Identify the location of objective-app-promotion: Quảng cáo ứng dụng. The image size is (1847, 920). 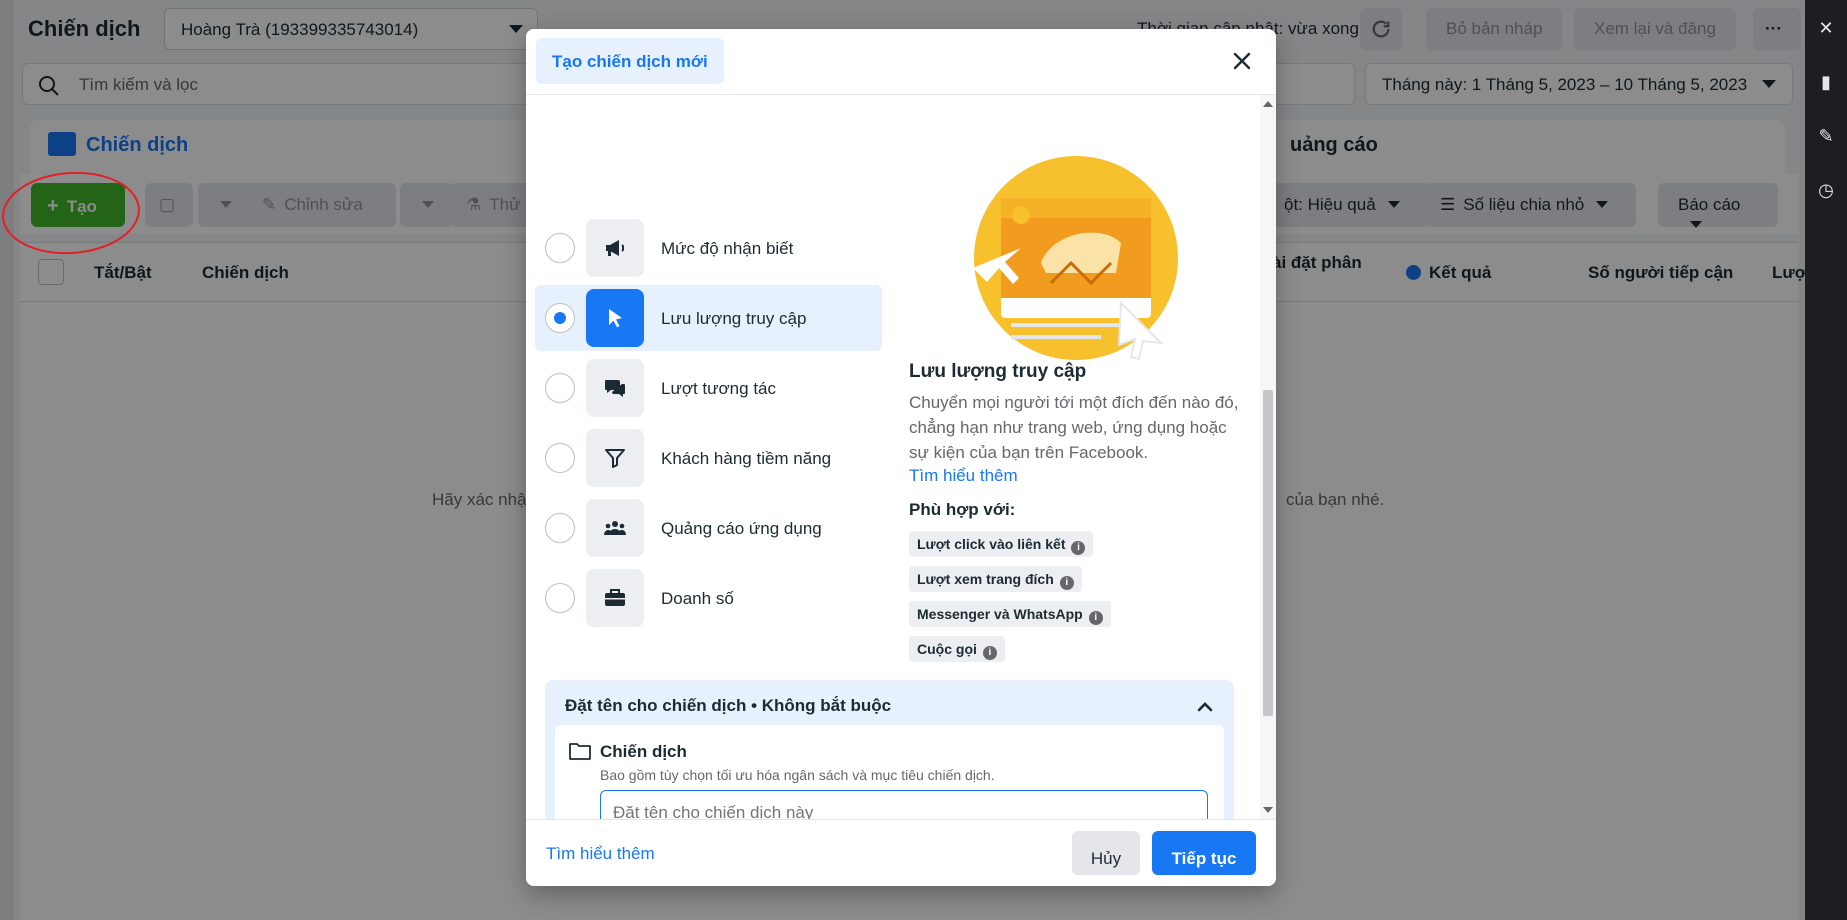
(708, 528).